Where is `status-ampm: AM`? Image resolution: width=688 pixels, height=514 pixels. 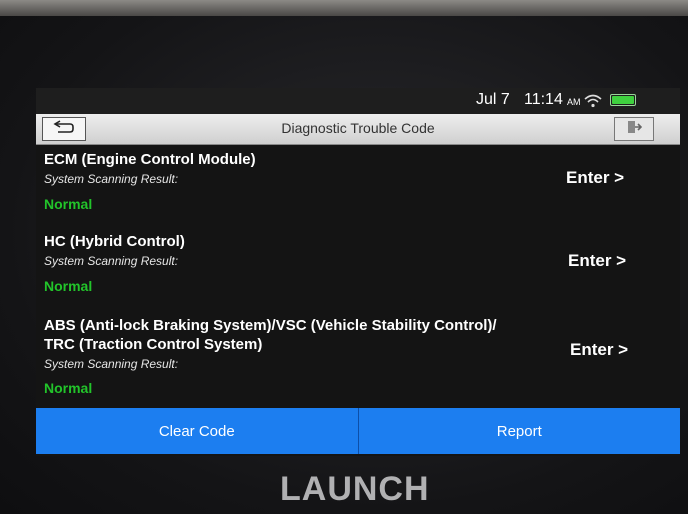 status-ampm: AM is located at coordinates (574, 102).